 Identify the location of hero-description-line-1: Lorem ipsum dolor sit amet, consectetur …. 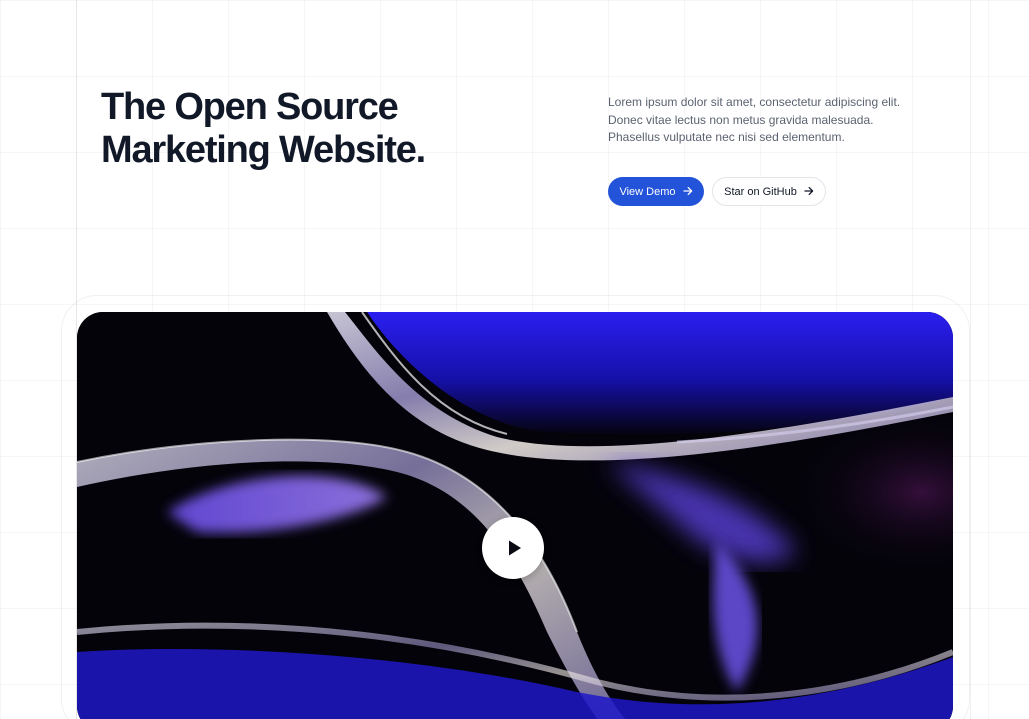
(754, 102).